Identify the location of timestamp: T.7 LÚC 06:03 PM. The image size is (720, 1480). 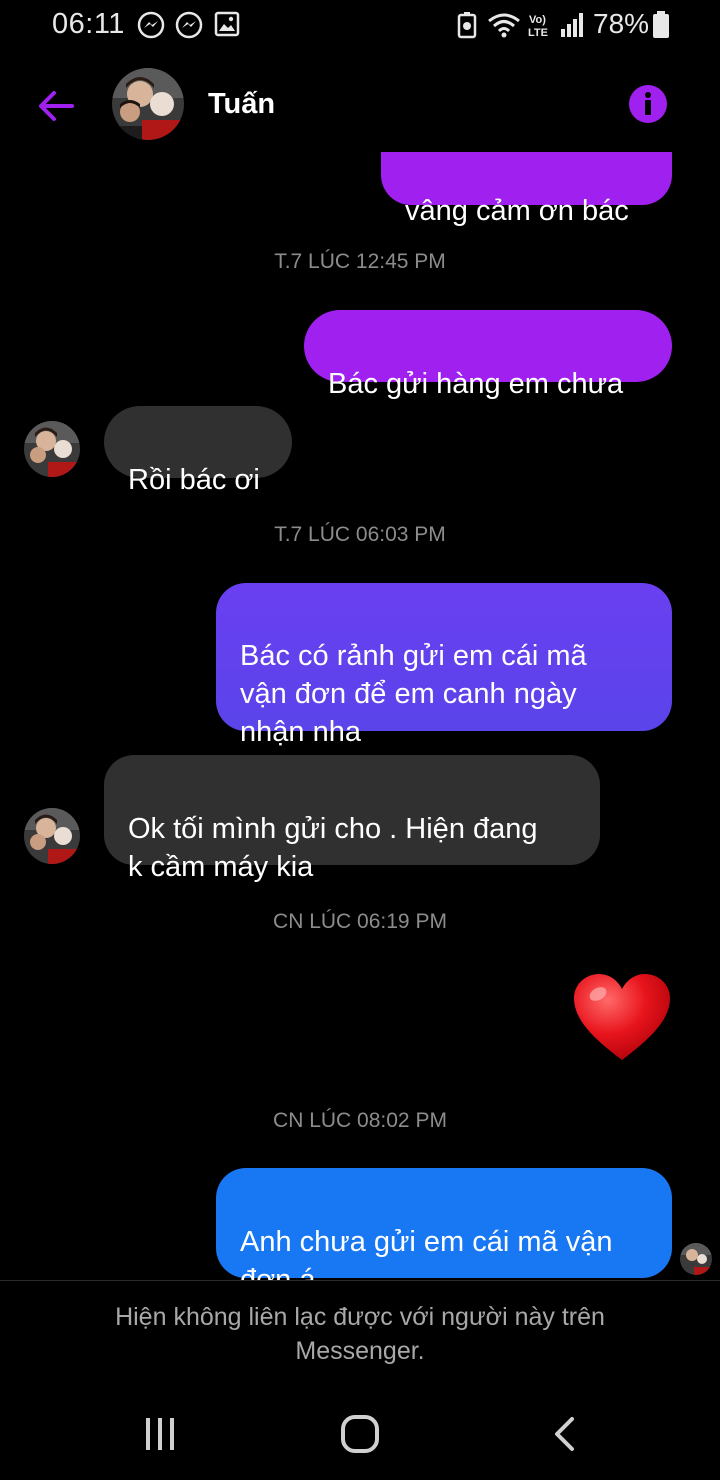
(360, 534).